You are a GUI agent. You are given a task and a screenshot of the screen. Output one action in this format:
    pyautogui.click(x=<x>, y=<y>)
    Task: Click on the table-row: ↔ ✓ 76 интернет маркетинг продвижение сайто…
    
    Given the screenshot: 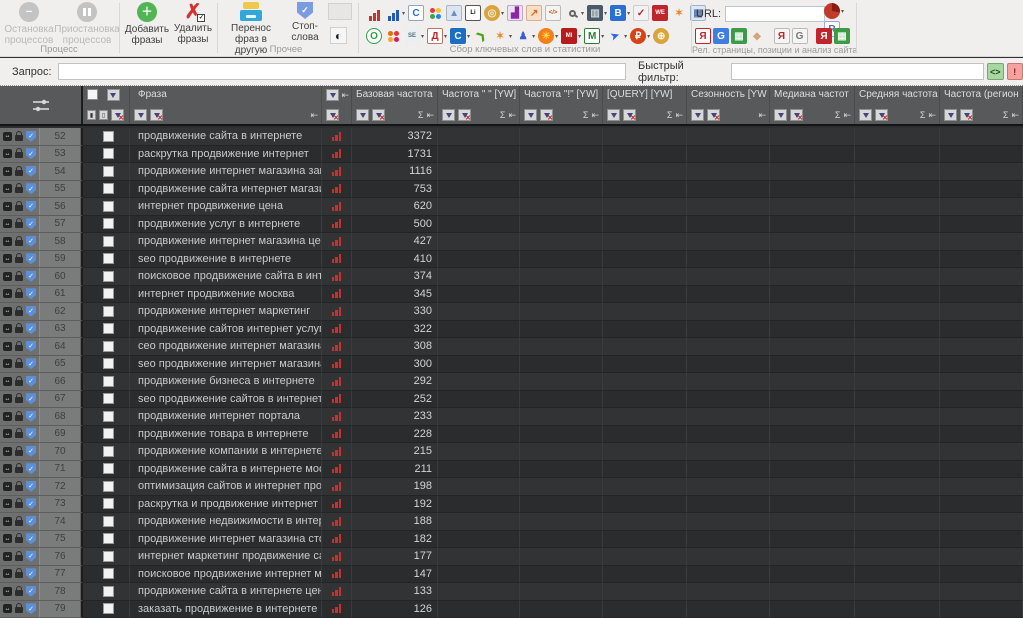 What is the action you would take?
    pyautogui.click(x=511, y=557)
    